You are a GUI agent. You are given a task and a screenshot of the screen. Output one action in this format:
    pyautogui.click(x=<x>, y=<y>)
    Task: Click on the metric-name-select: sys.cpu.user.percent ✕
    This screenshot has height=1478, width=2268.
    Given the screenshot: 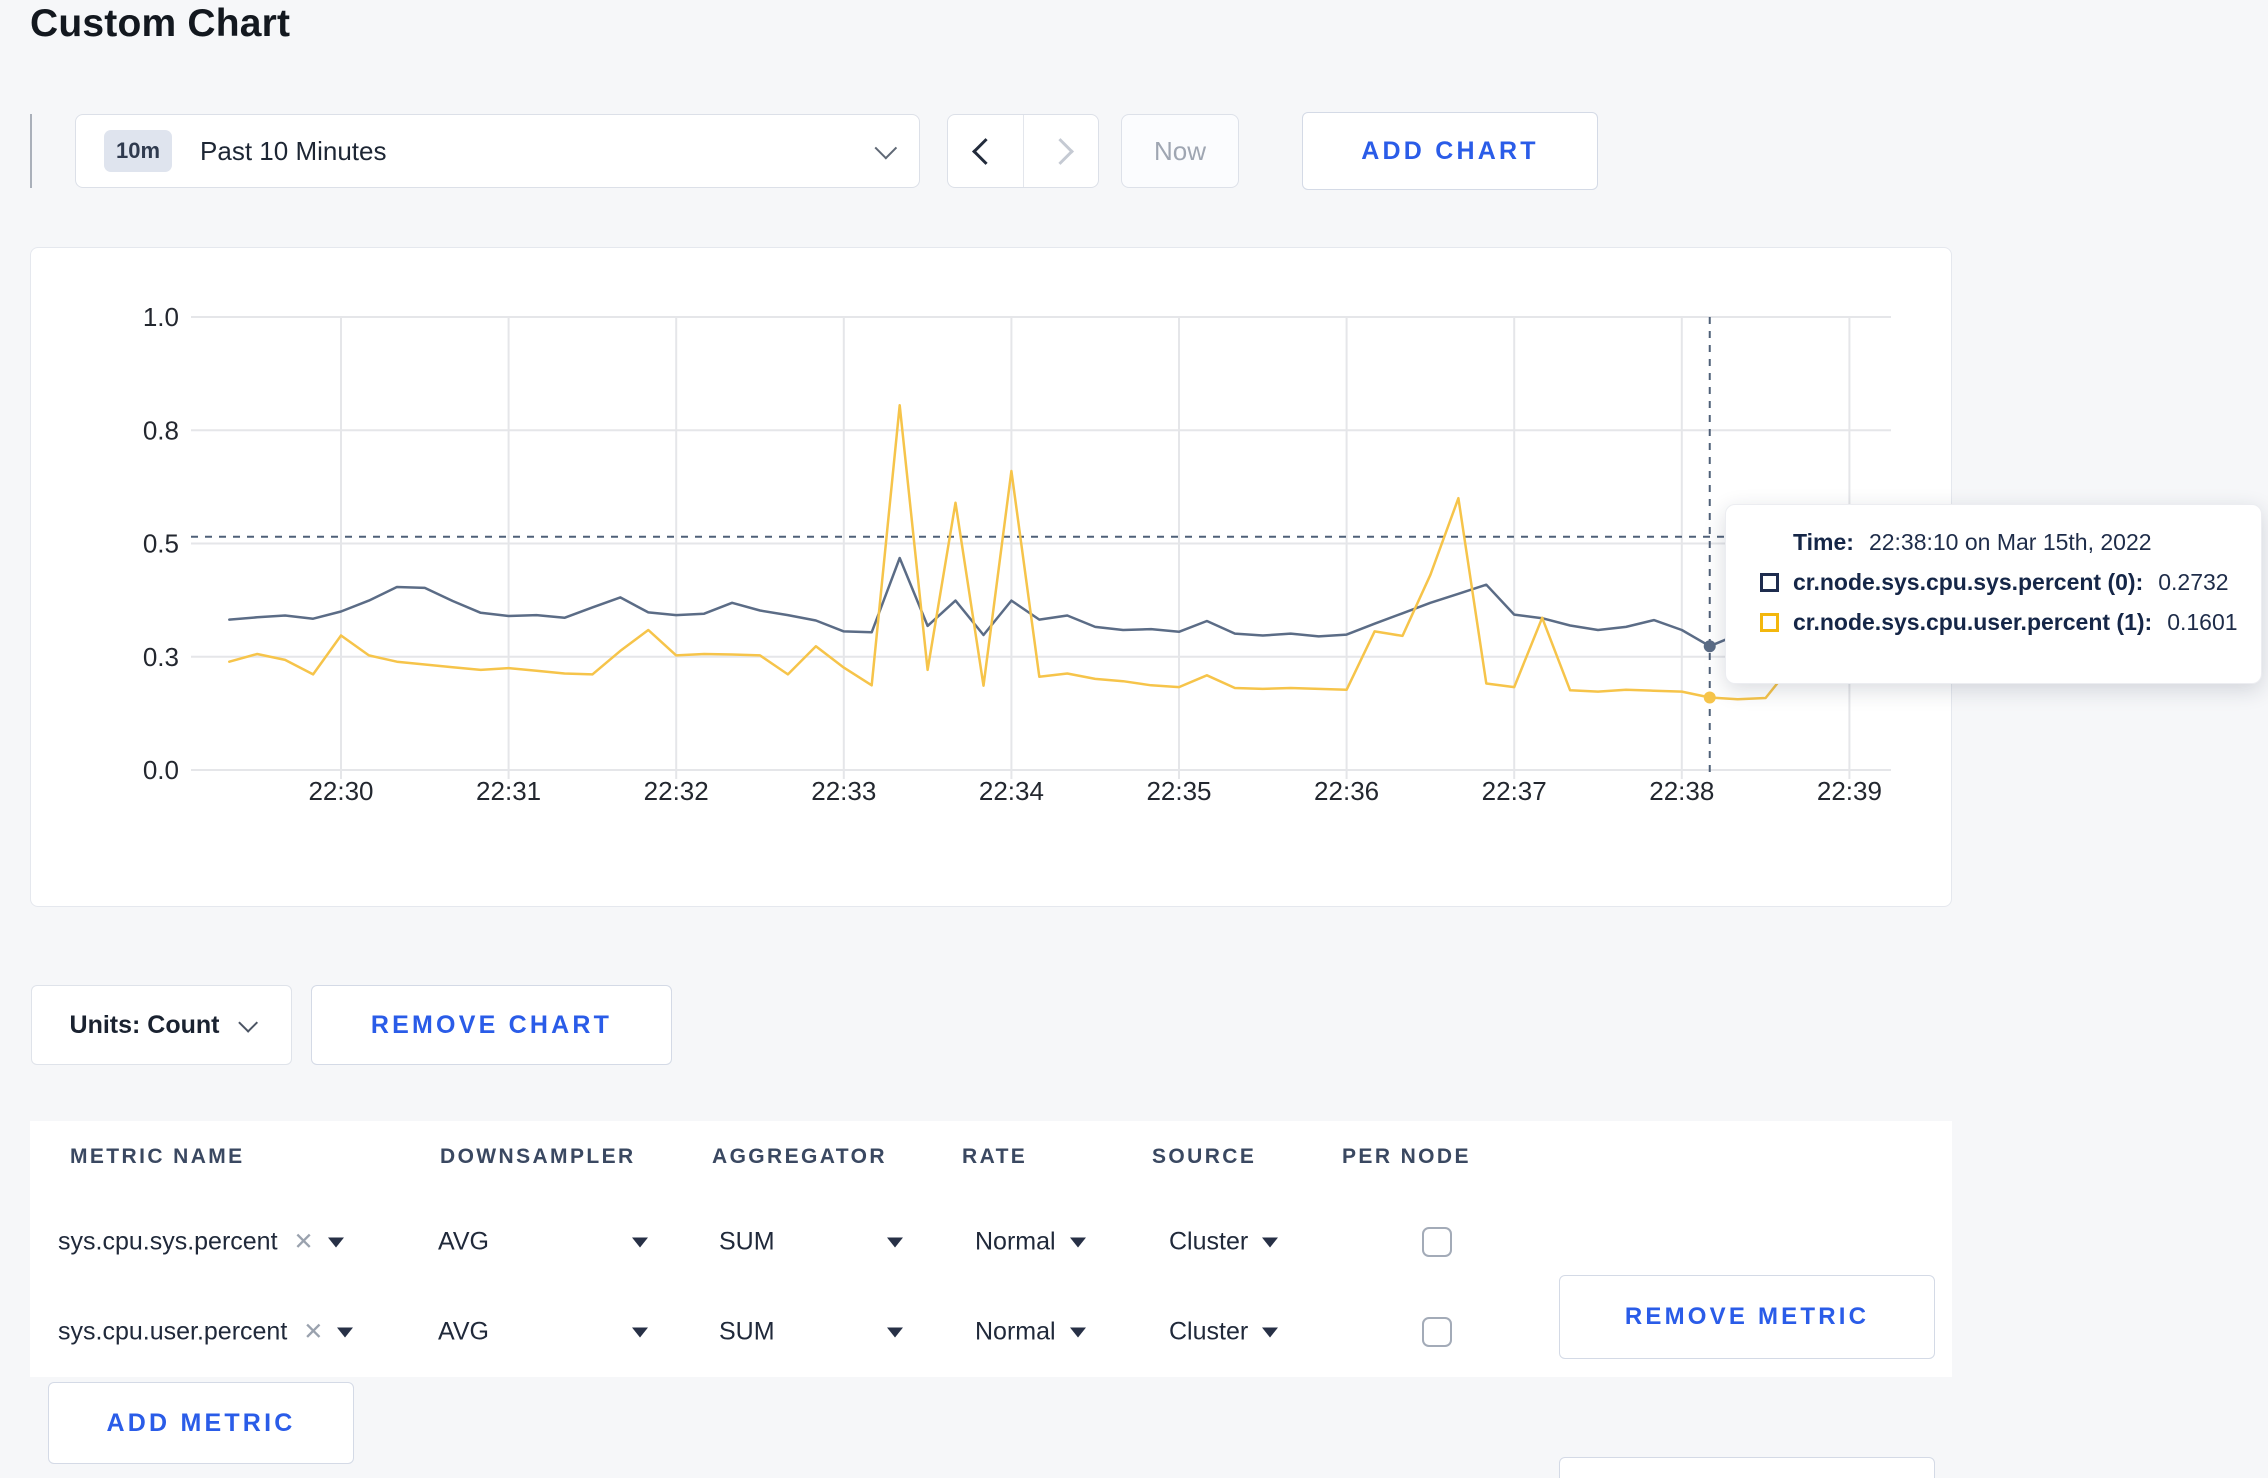 What is the action you would take?
    pyautogui.click(x=206, y=1332)
    